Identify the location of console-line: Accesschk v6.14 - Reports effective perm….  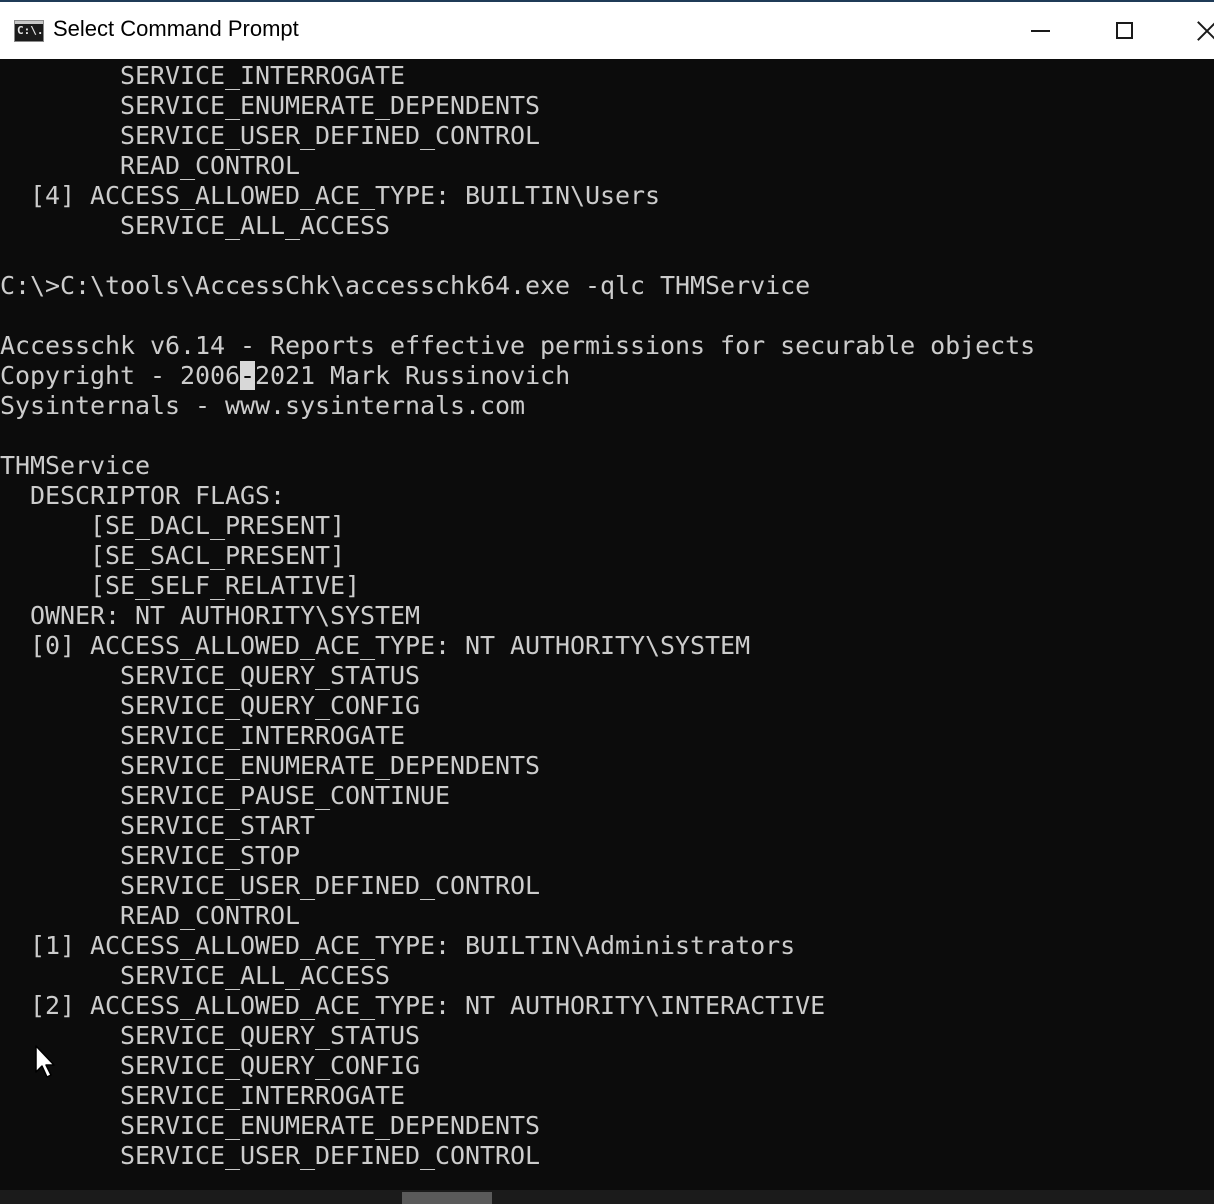
(518, 345).